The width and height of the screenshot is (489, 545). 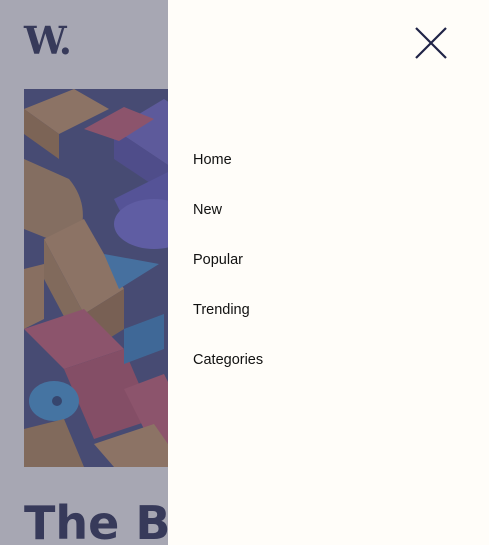 I want to click on nav-menu: Home New Popular Trending Categories, so click(x=228, y=275).